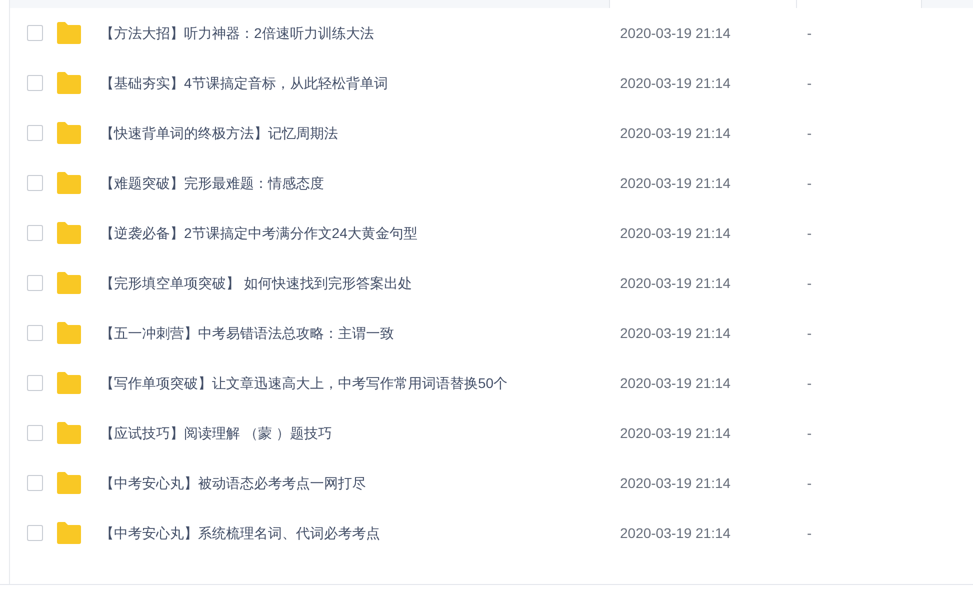 The width and height of the screenshot is (973, 598). Describe the element at coordinates (350, 233) in the screenshot. I see `file-name: 【逆袭必备】2节课搞定中考满分作文24大黄金句型` at that location.